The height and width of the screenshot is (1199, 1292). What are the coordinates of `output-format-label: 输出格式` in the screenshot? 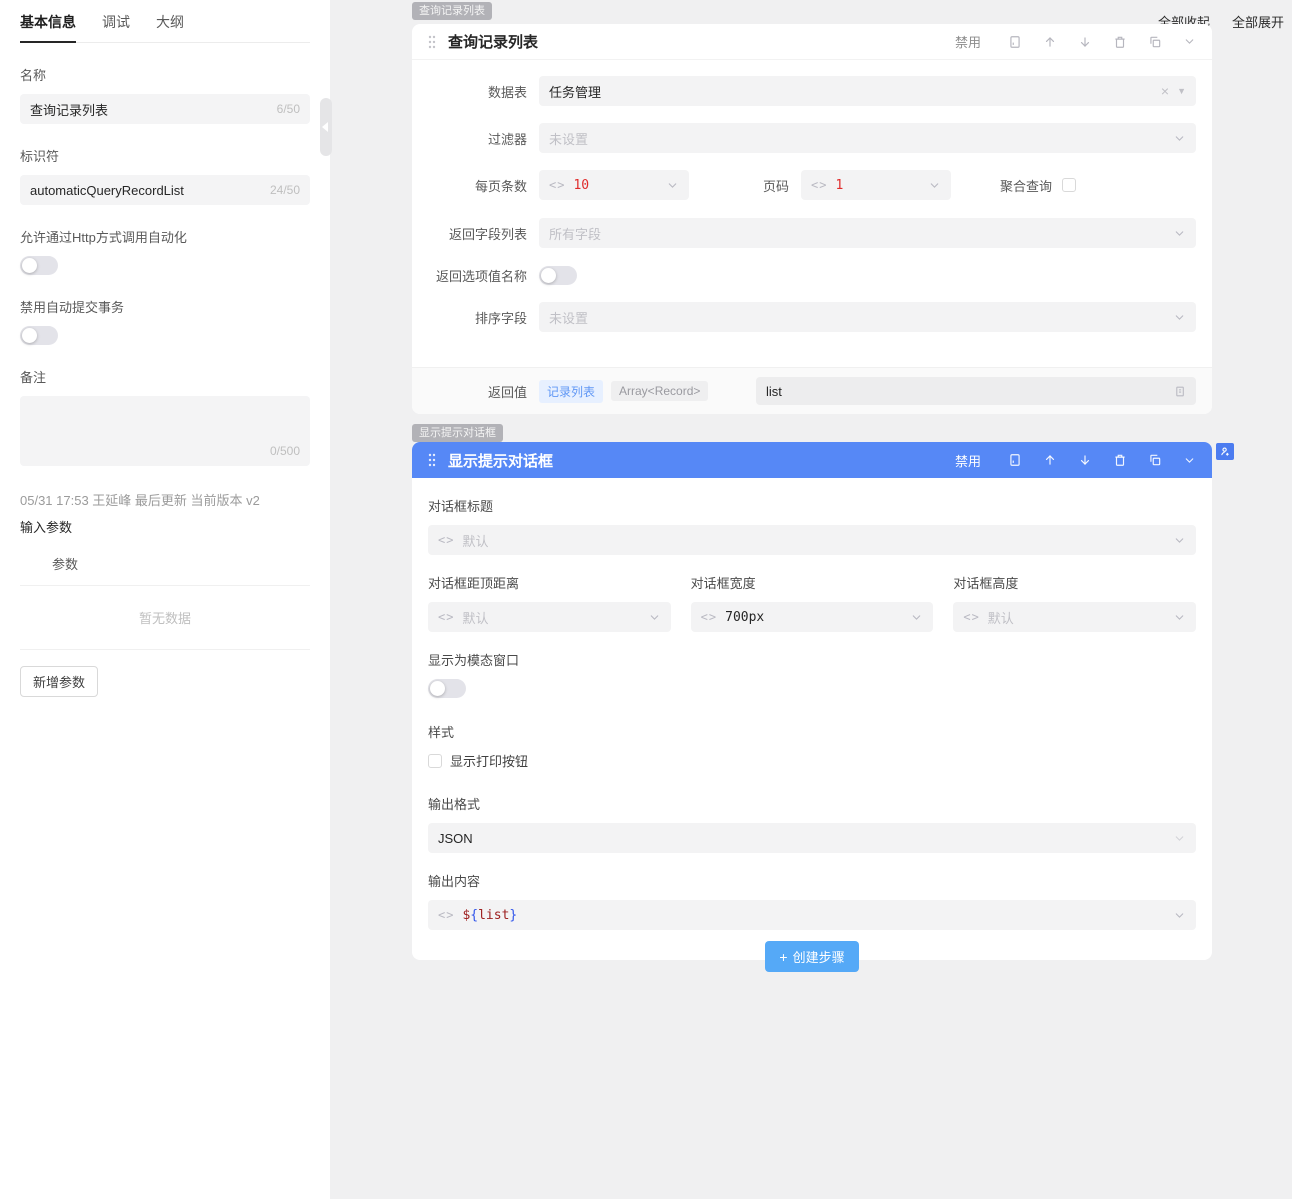 It's located at (454, 804).